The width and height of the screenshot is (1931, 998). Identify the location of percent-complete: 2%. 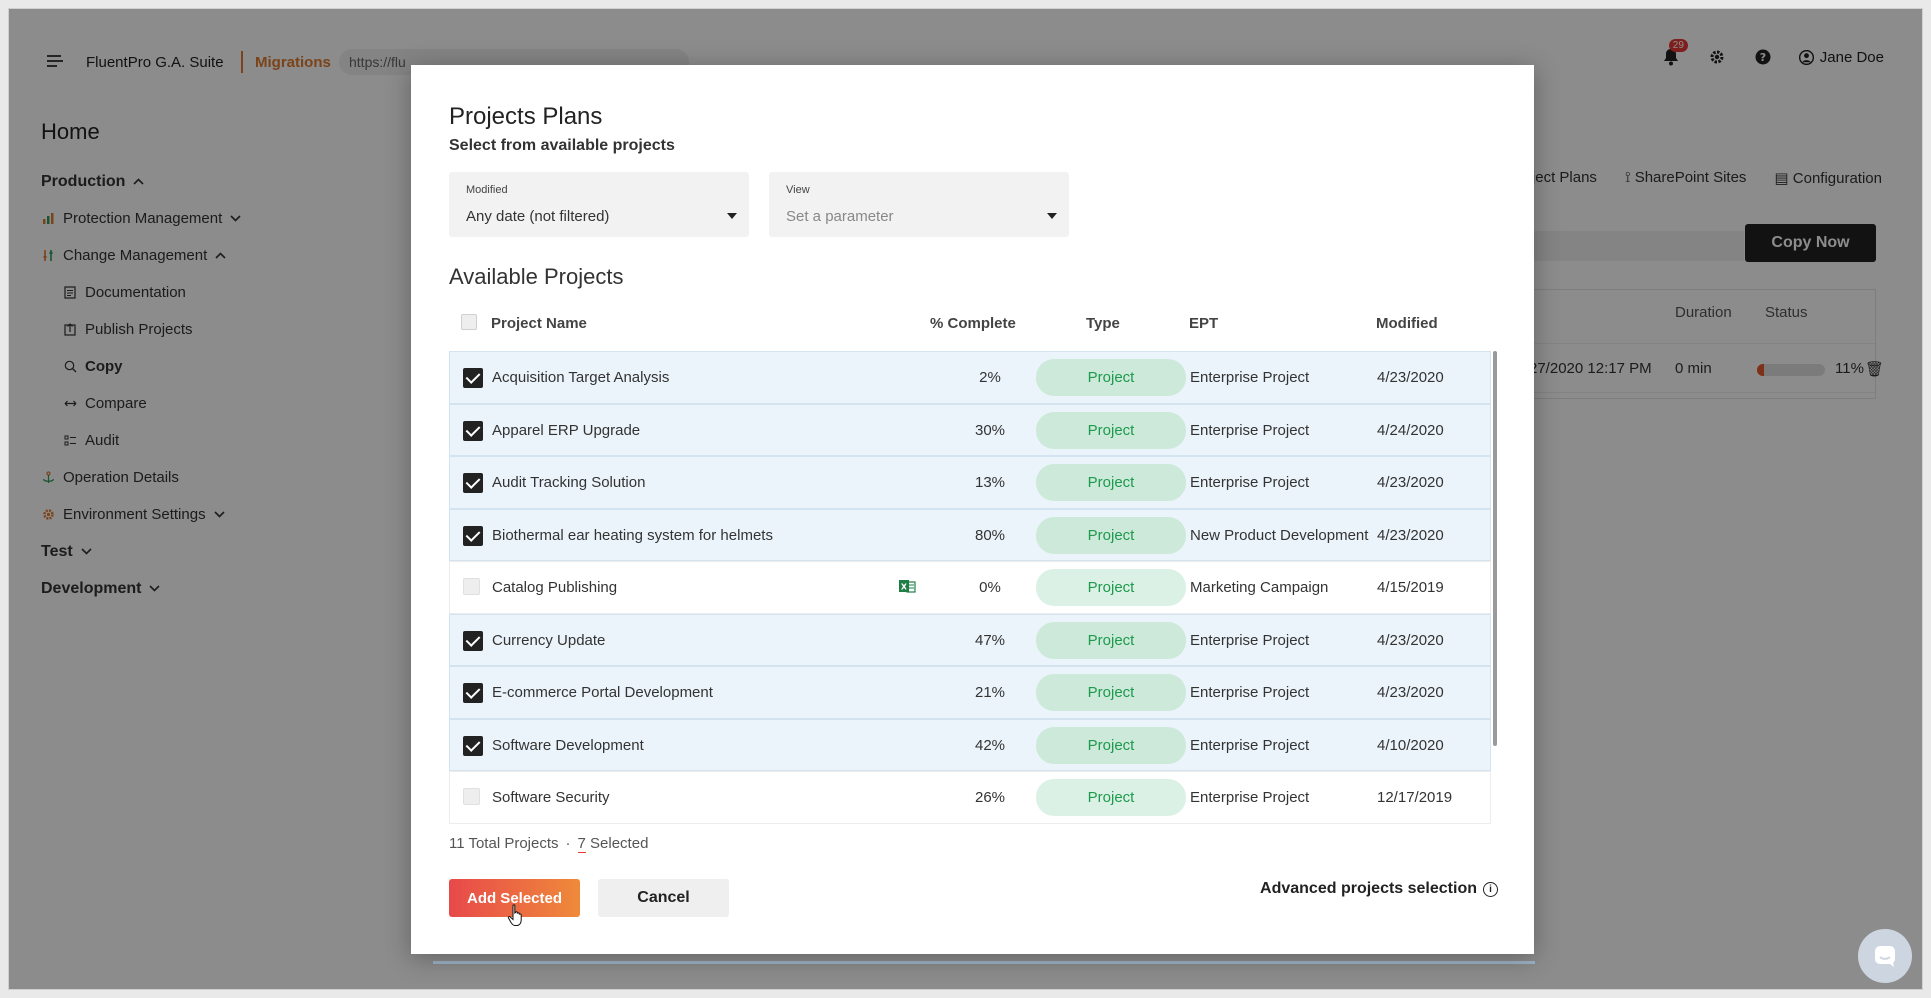
(990, 377).